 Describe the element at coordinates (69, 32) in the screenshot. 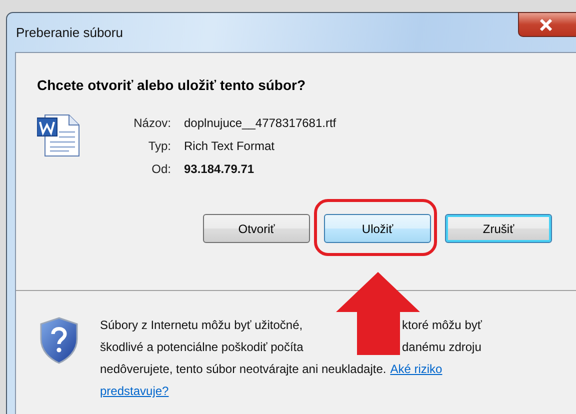

I see `window-title: Preberanie súboru` at that location.